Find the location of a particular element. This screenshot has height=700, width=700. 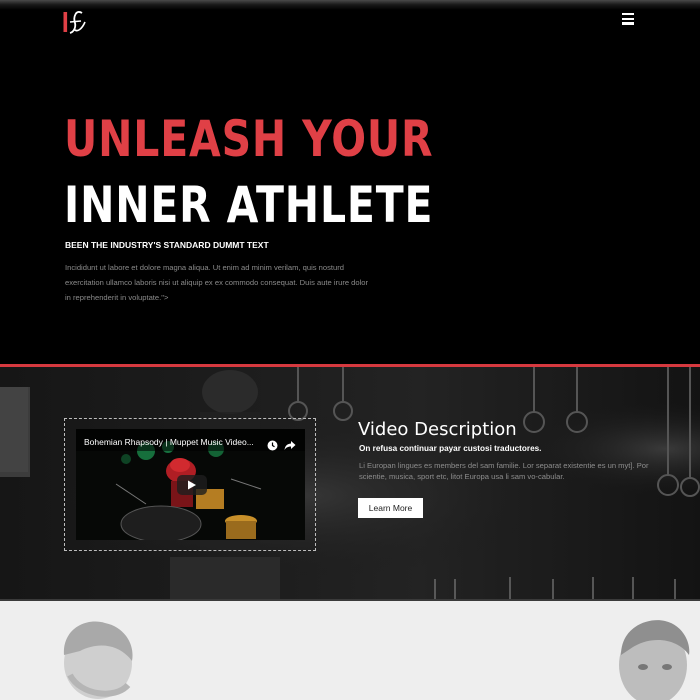

play-button is located at coordinates (192, 485).